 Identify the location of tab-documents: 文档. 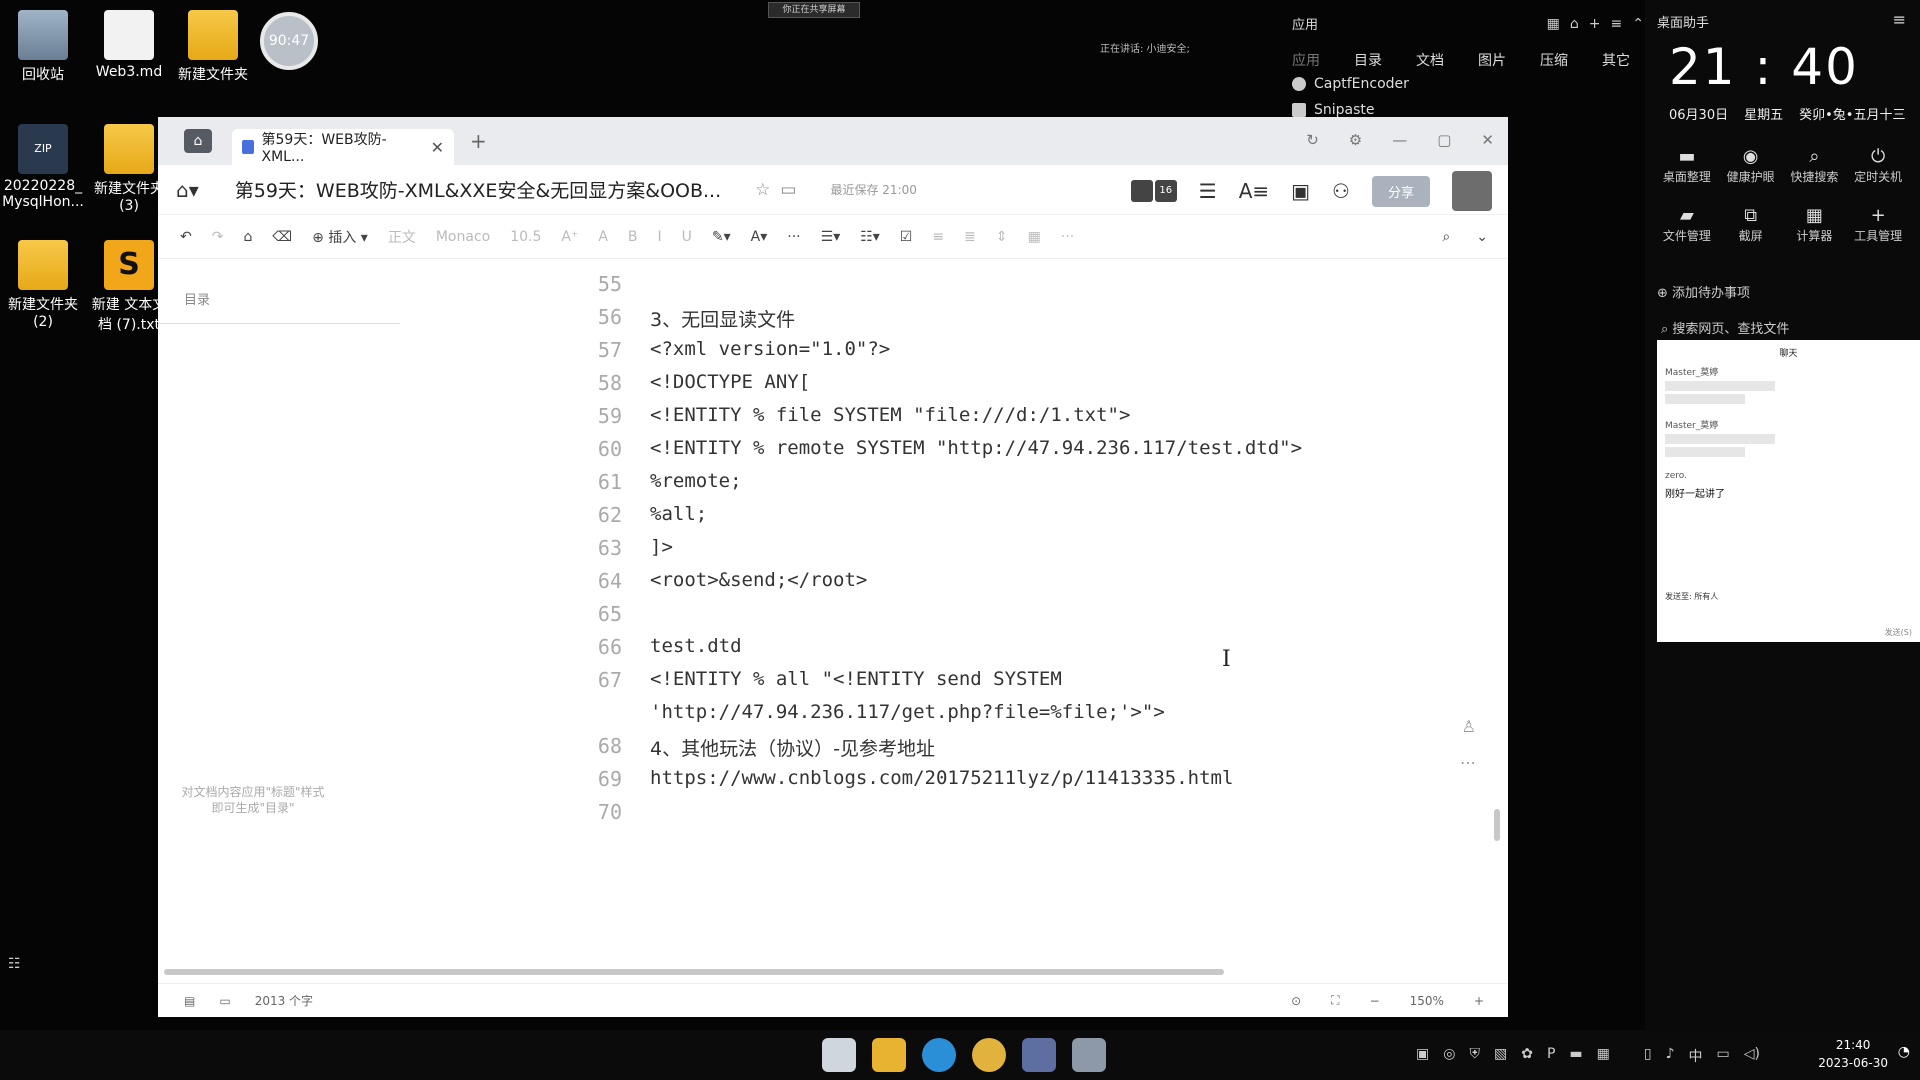
(1430, 60).